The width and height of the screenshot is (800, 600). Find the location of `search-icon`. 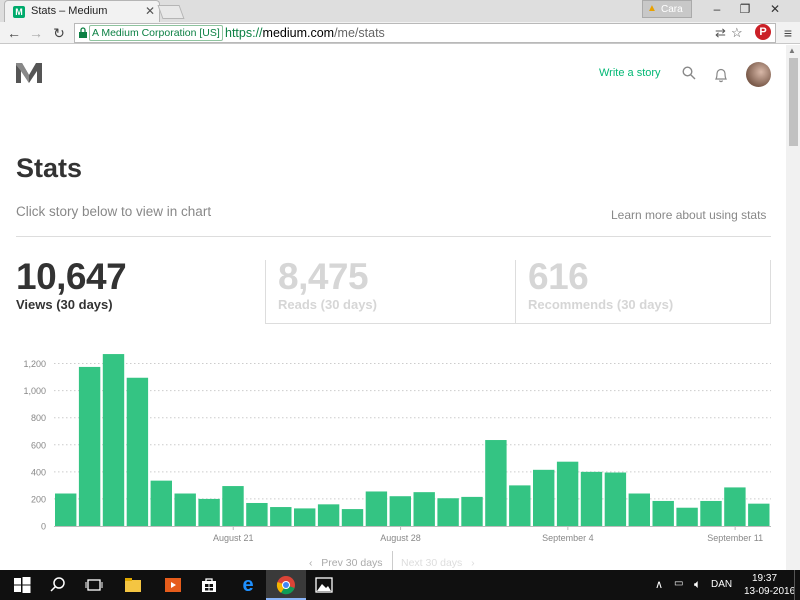

search-icon is located at coordinates (689, 73).